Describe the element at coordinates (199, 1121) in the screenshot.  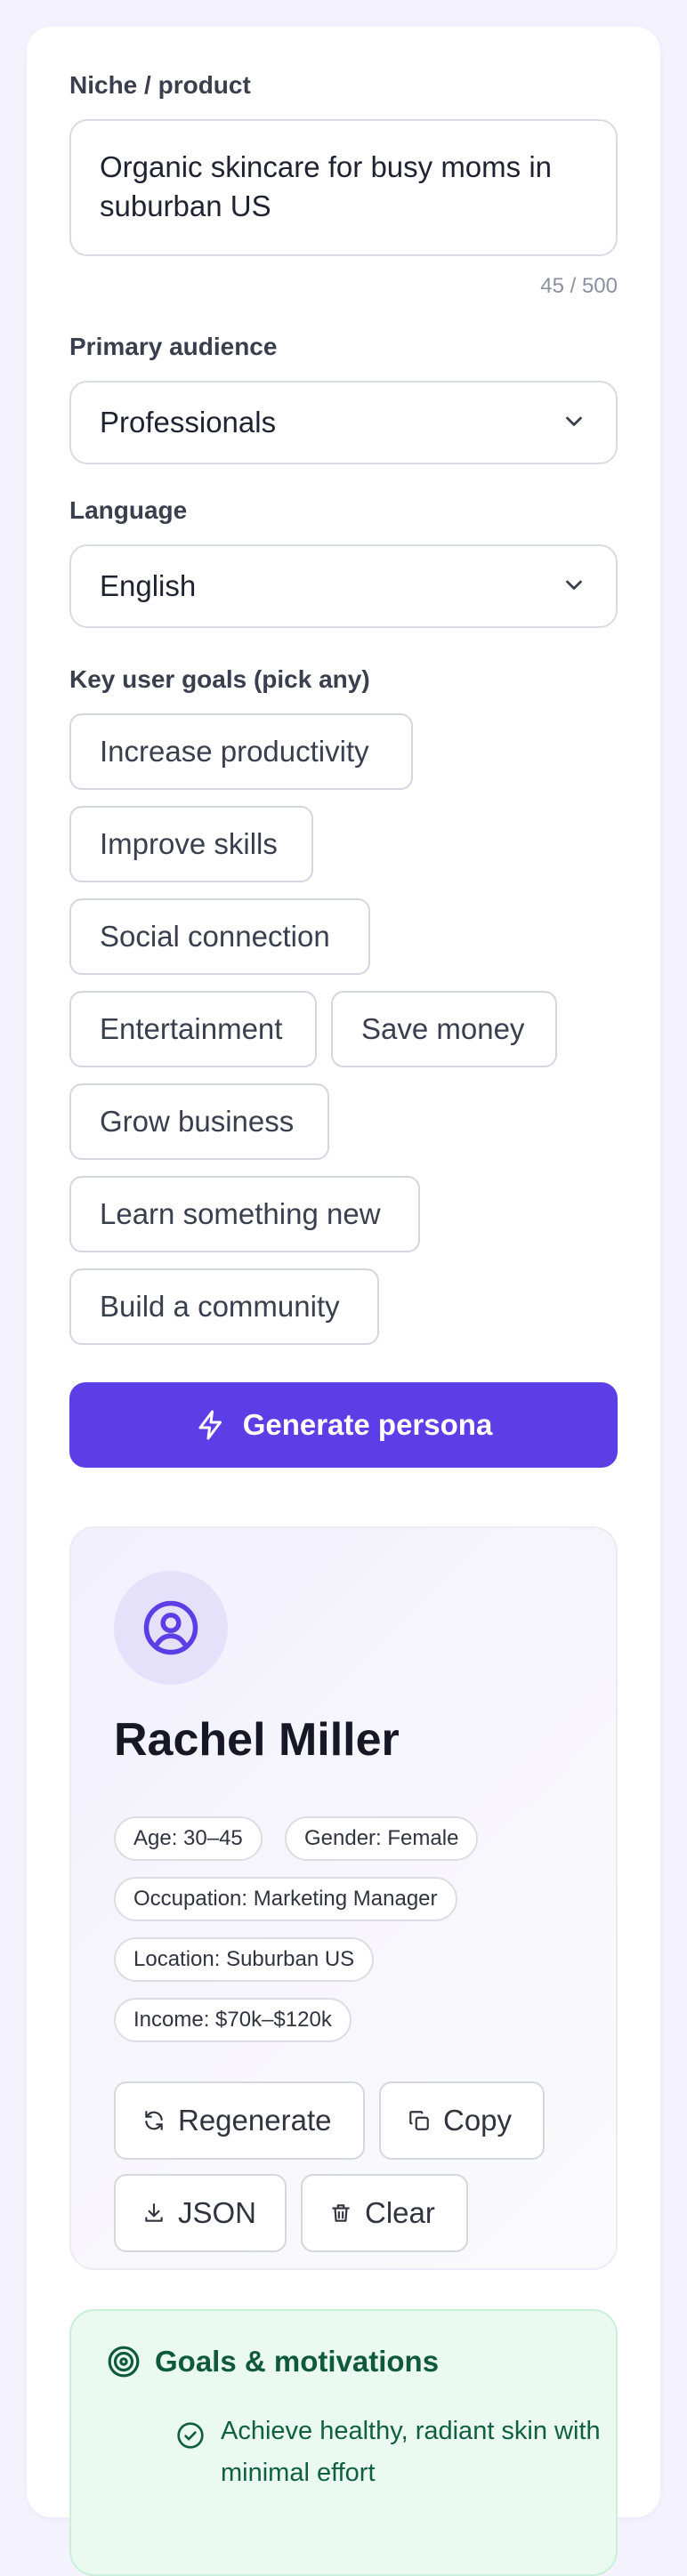
I see `goal-chip-grow-business: Grow business` at that location.